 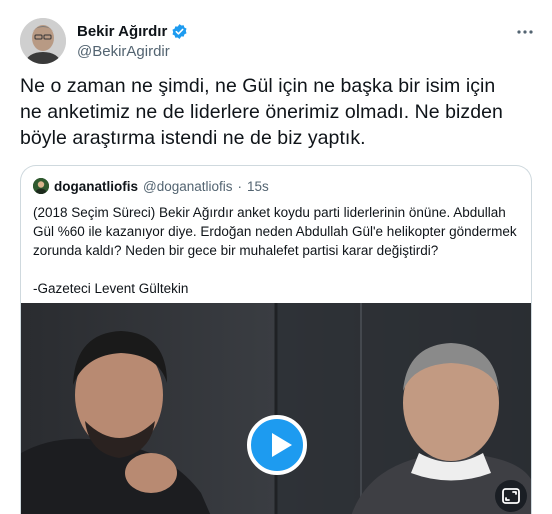 I want to click on author-display-name: Bekir Ağırdır, so click(x=122, y=31).